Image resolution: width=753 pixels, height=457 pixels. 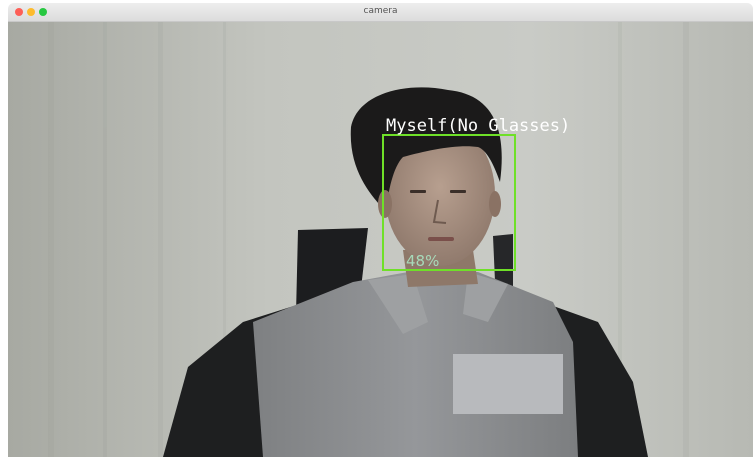 What do you see at coordinates (449, 202) in the screenshot?
I see `face-detection-box` at bounding box center [449, 202].